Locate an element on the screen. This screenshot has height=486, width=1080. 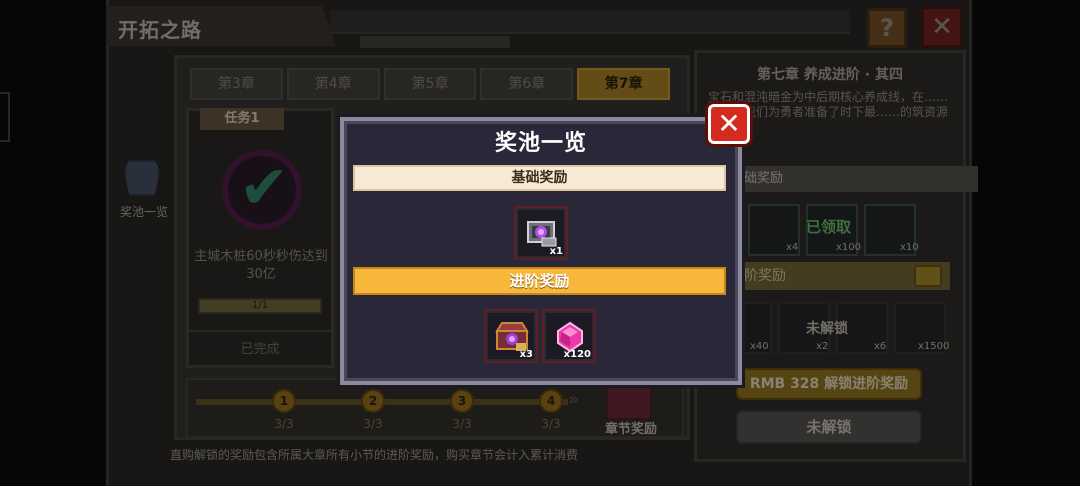
advanced-reward-item: x3 is located at coordinates (511, 336).